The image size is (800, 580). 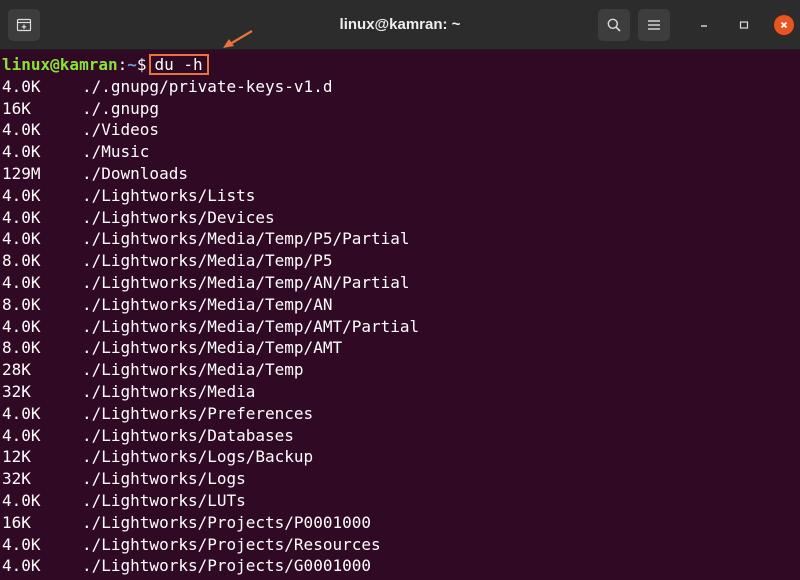 I want to click on output-line: 4.0K ./Lightworks/Media/Temp/AN/Partial, so click(x=400, y=283).